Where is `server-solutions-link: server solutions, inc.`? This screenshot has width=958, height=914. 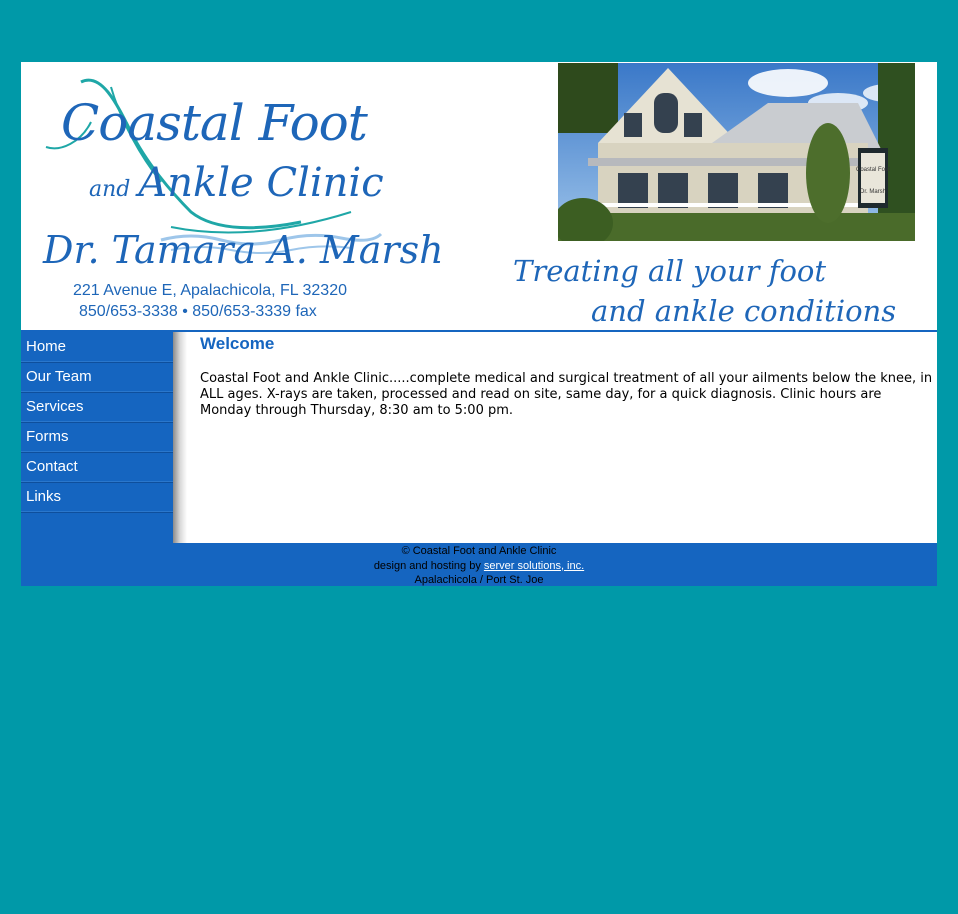 server-solutions-link: server solutions, inc. is located at coordinates (534, 566).